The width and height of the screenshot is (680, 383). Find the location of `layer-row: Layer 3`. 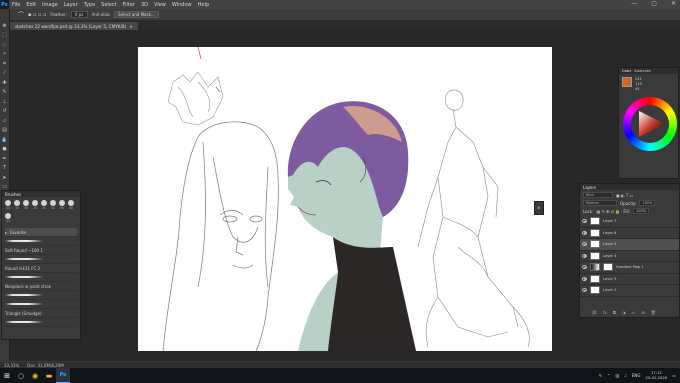

layer-row: Layer 3 is located at coordinates (629, 279).